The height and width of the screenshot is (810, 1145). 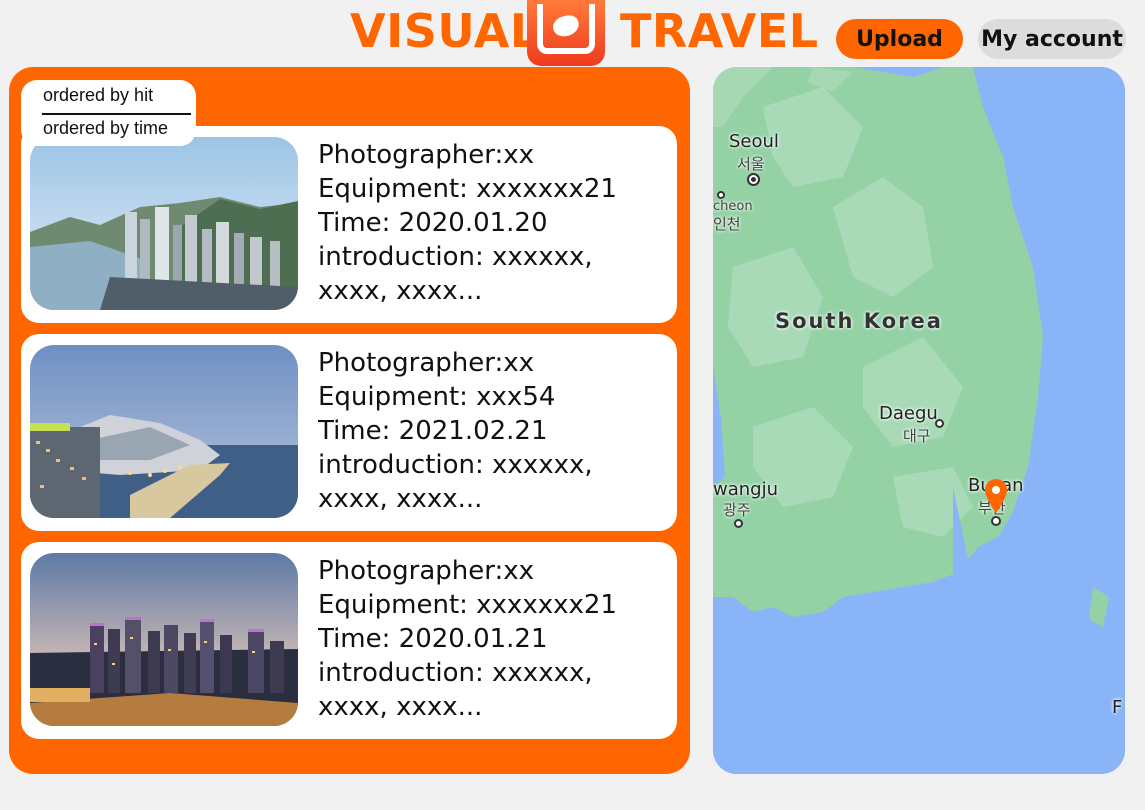 I want to click on sort-option-time: ordered by time, so click(x=105, y=128).